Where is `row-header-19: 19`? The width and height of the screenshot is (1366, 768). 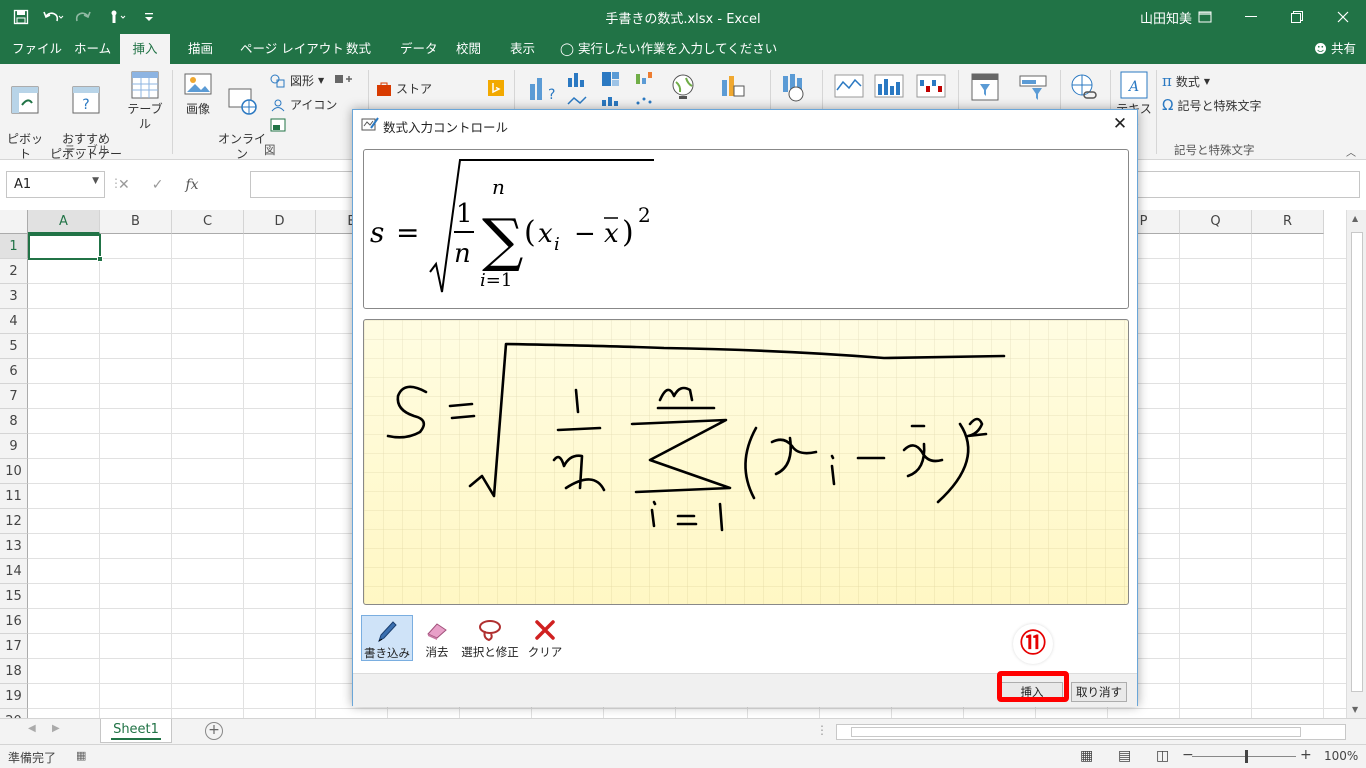 row-header-19: 19 is located at coordinates (14, 696).